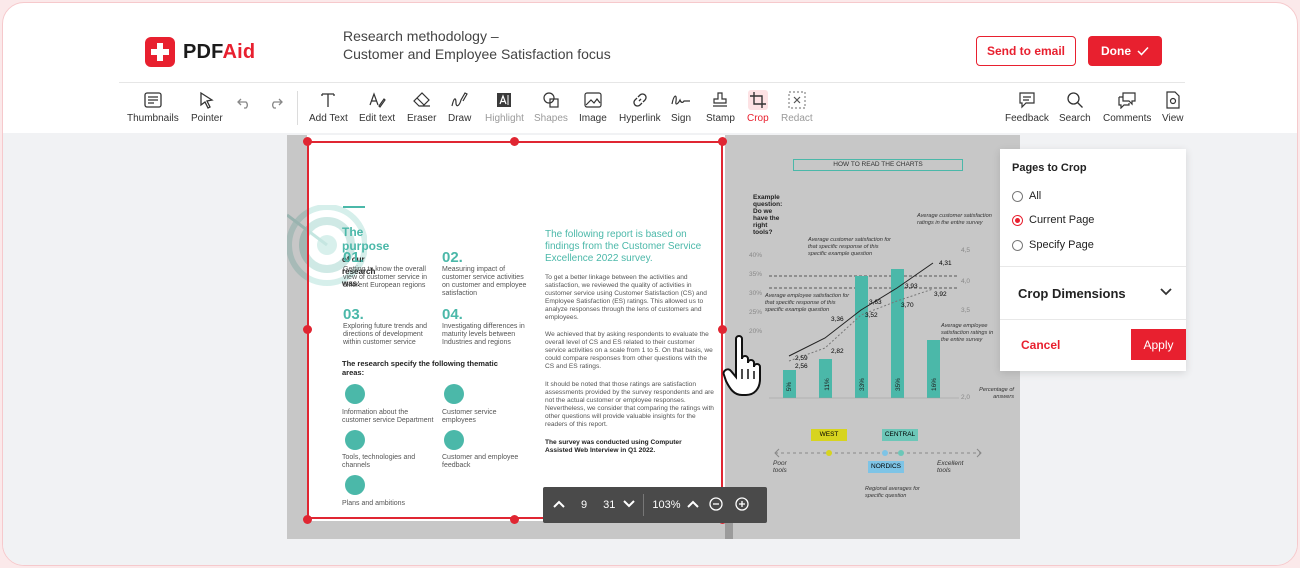 This screenshot has width=1300, height=568. What do you see at coordinates (644, 505) in the screenshot?
I see `pager-divider` at bounding box center [644, 505].